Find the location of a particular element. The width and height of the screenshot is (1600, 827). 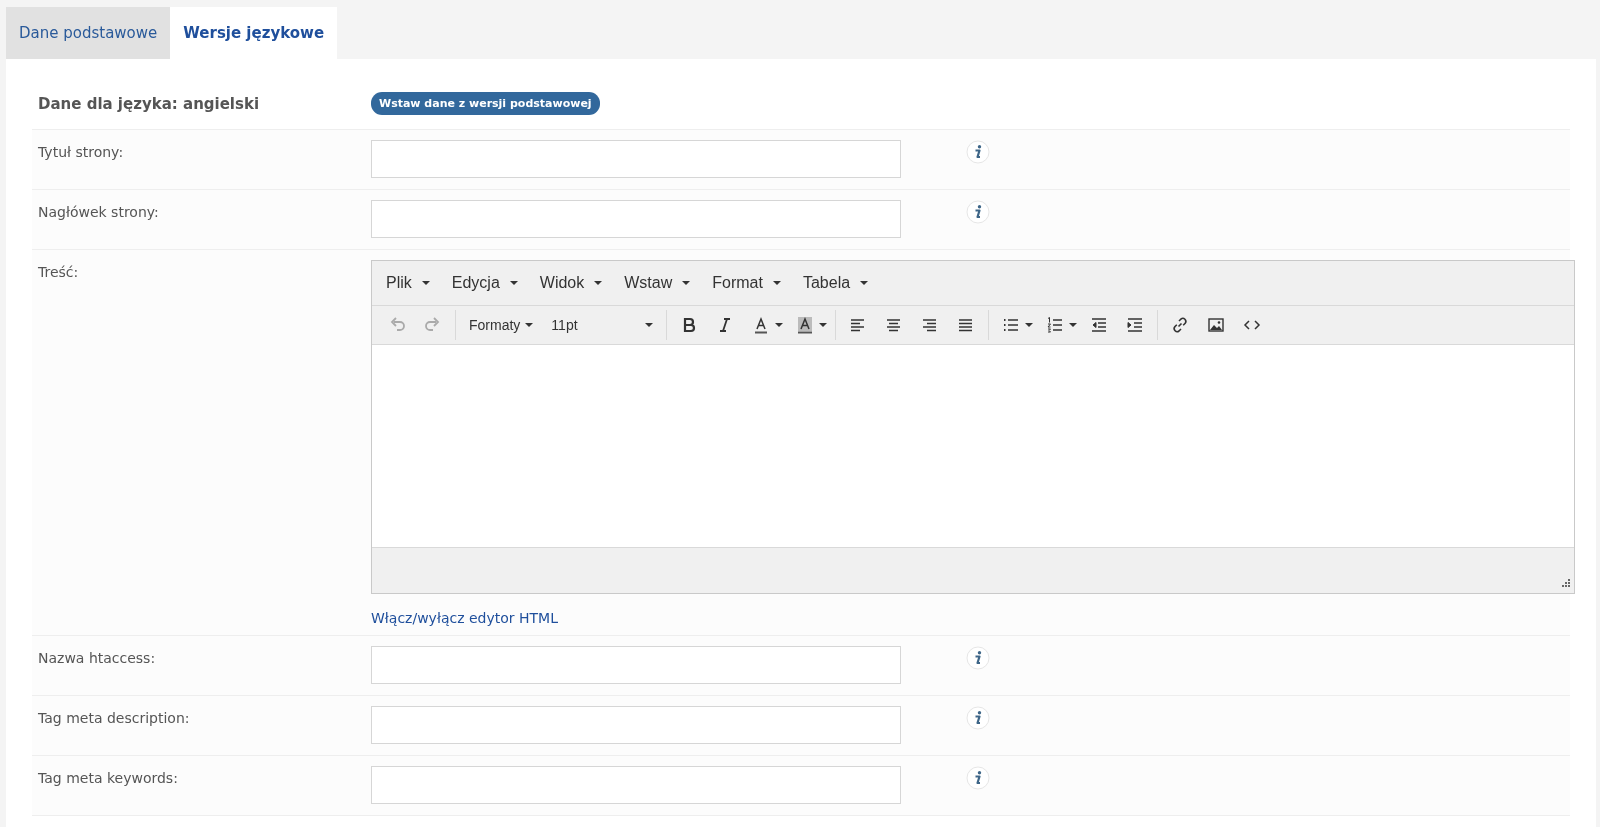

backcolor-icon is located at coordinates (805, 325).